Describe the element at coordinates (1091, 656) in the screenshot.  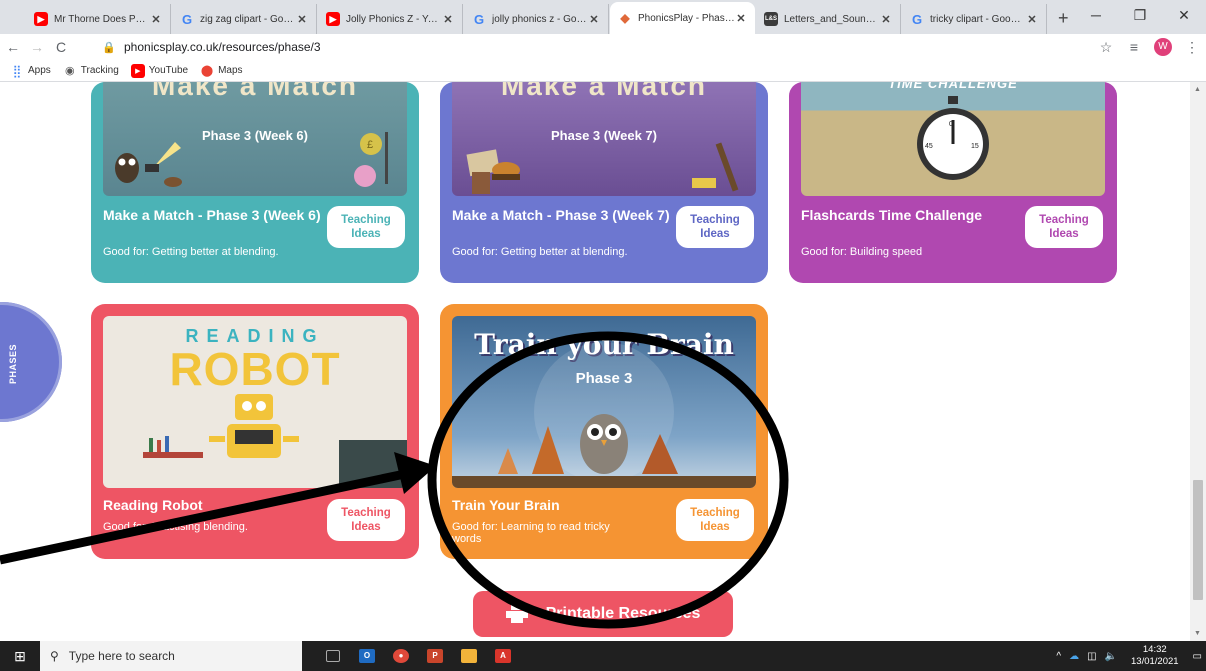
I see `network-icon: ◫` at that location.